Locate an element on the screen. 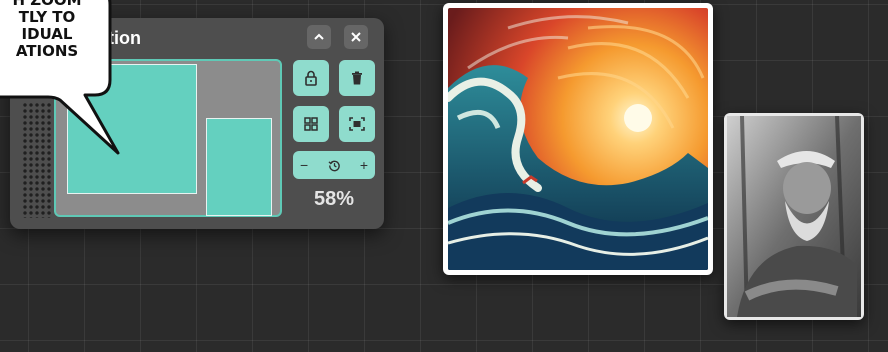  lock-icon is located at coordinates (311, 78).